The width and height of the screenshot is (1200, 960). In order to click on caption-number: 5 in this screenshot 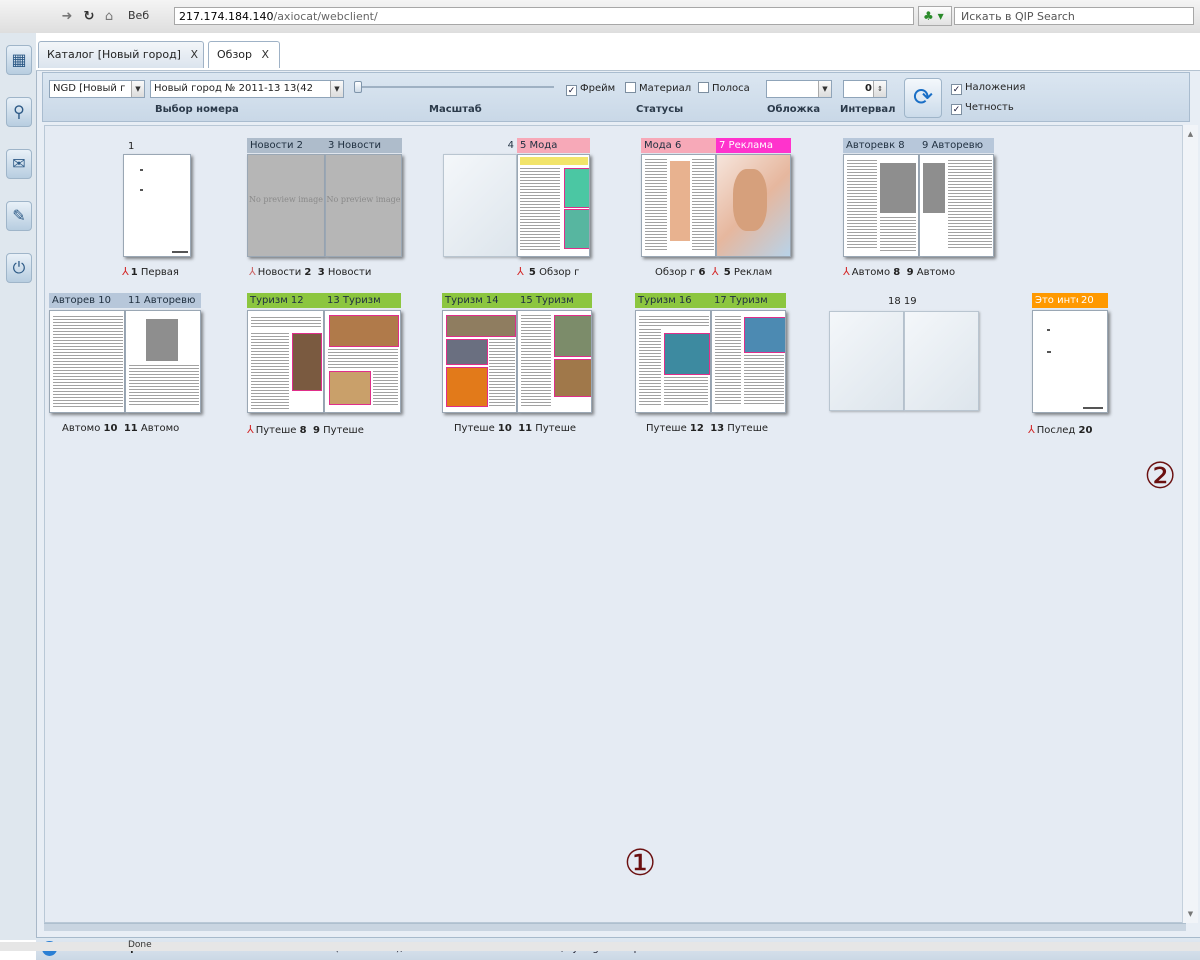, I will do `click(727, 272)`.